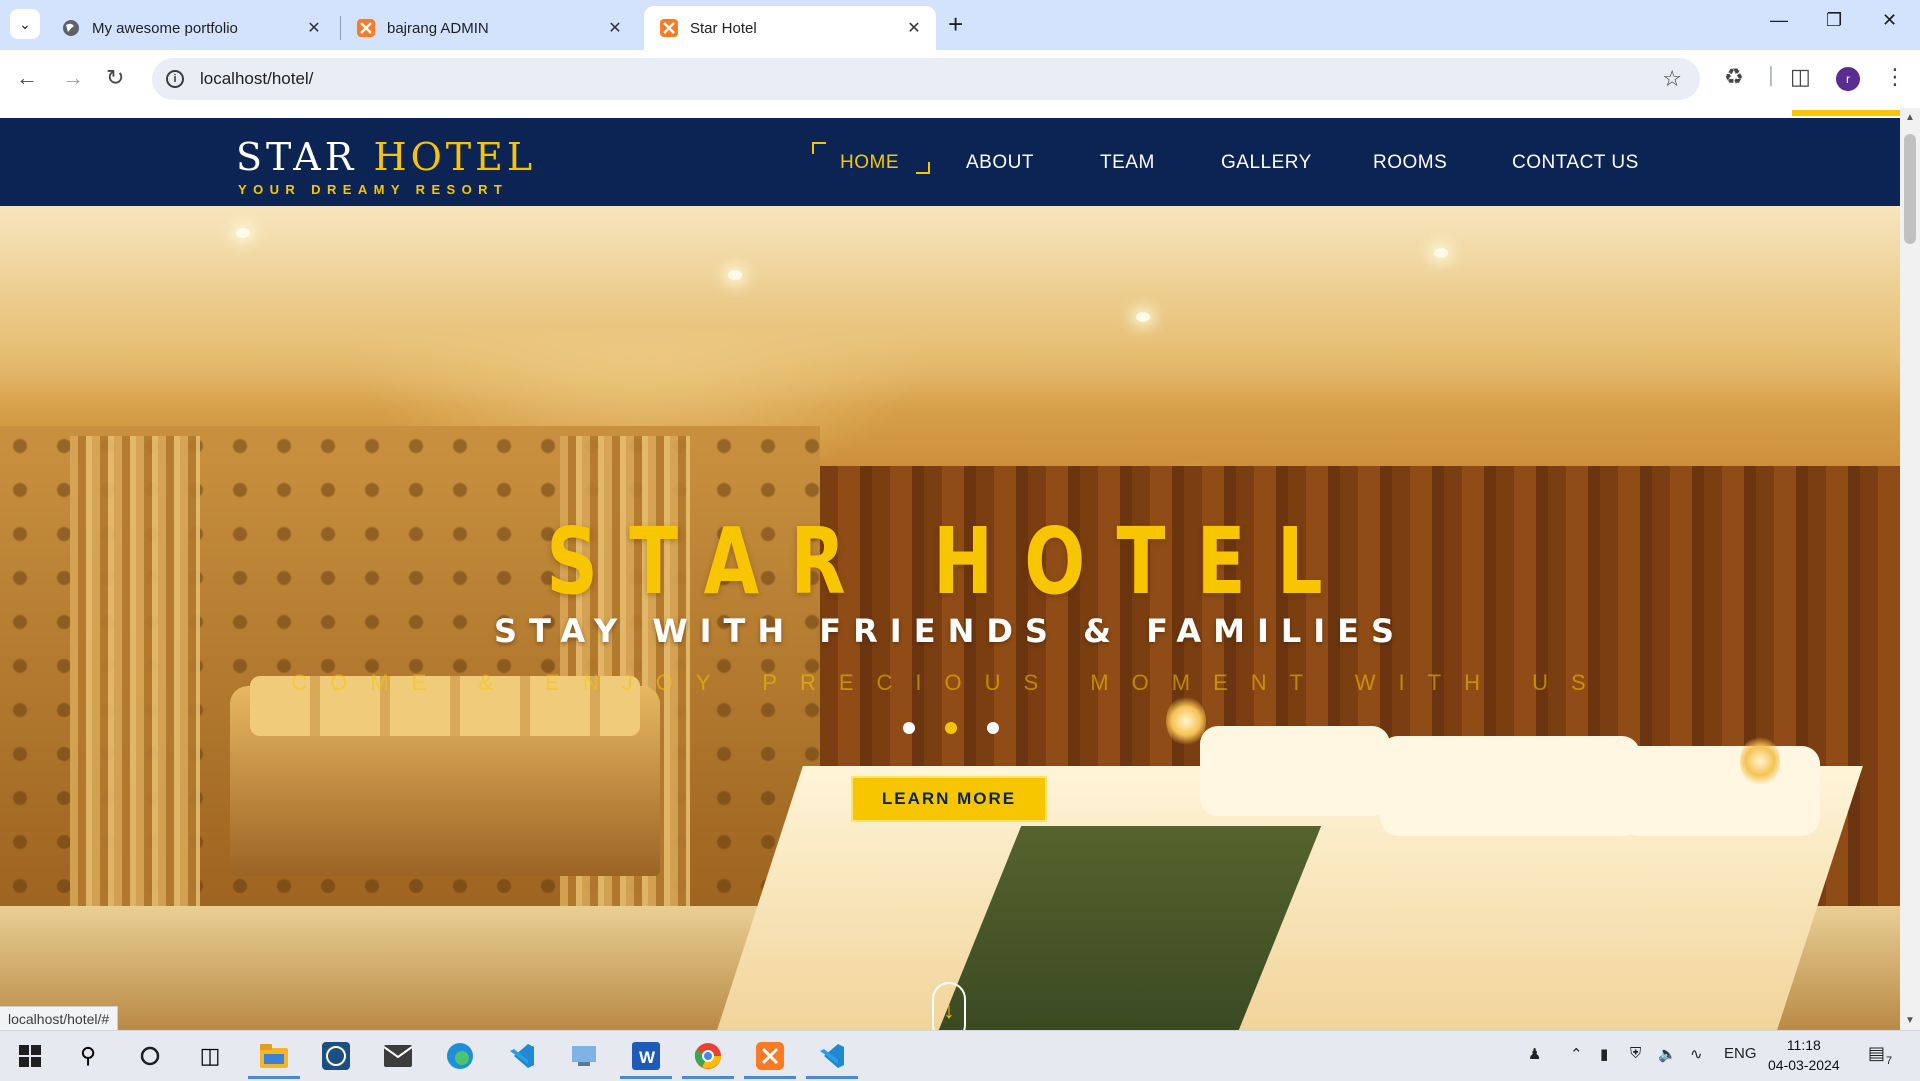 The height and width of the screenshot is (1081, 1920). What do you see at coordinates (455, 157) in the screenshot?
I see `logo-word-hotel: HOTEL` at bounding box center [455, 157].